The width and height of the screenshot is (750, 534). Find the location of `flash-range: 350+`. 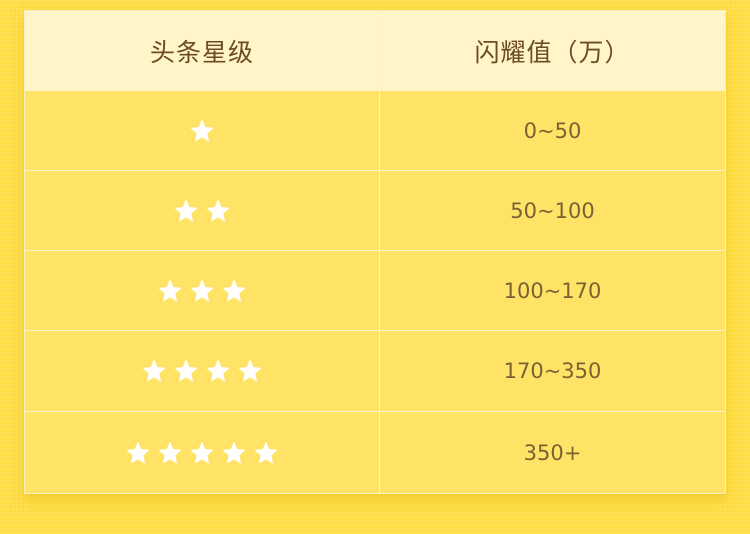

flash-range: 350+ is located at coordinates (552, 452).